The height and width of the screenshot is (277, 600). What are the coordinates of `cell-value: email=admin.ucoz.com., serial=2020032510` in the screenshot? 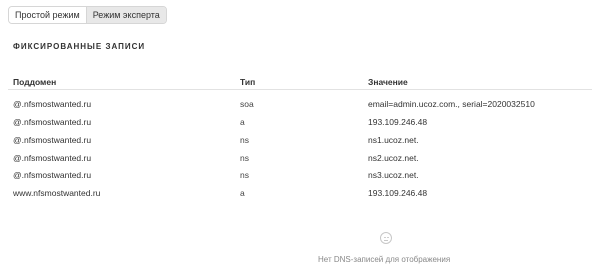 It's located at (451, 104).